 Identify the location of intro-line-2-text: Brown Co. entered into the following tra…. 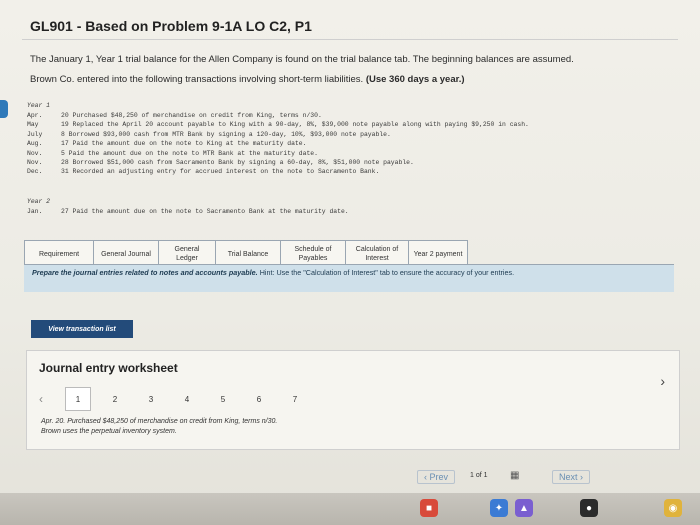
(197, 79).